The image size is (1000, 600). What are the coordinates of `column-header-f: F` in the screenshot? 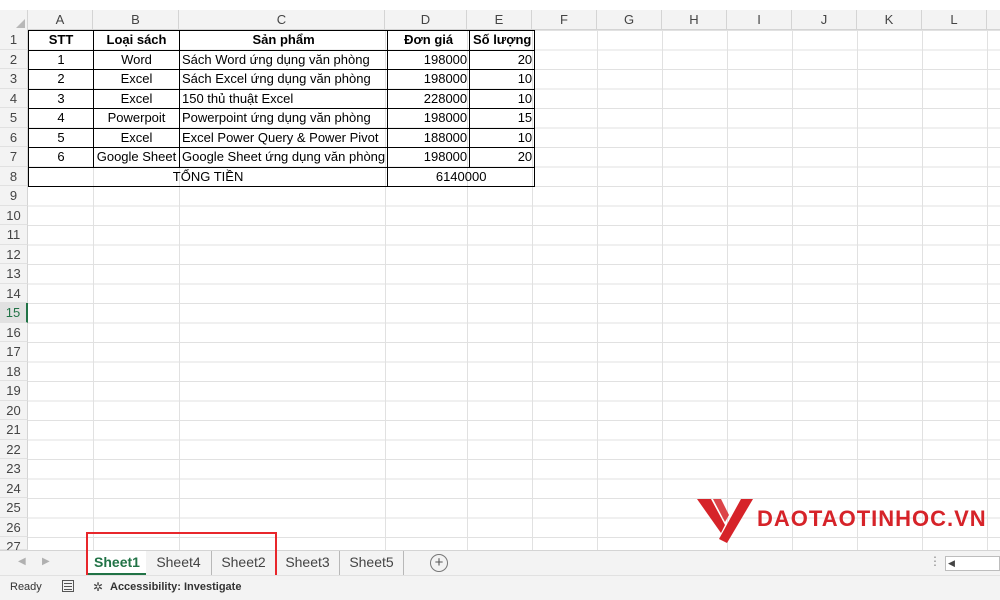 It's located at (564, 20).